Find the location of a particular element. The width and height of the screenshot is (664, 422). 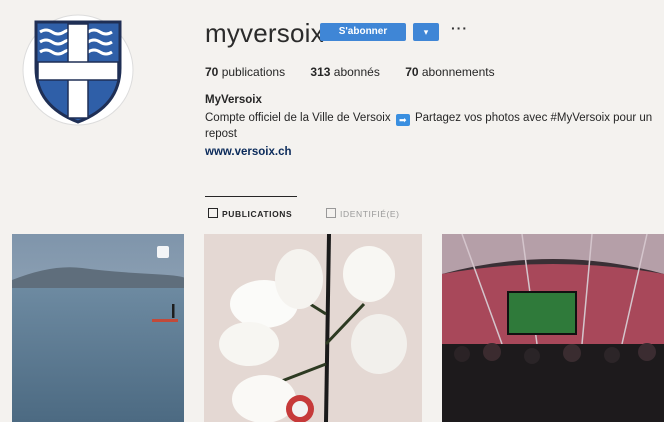

bio-name: MyVersoix is located at coordinates (233, 100).